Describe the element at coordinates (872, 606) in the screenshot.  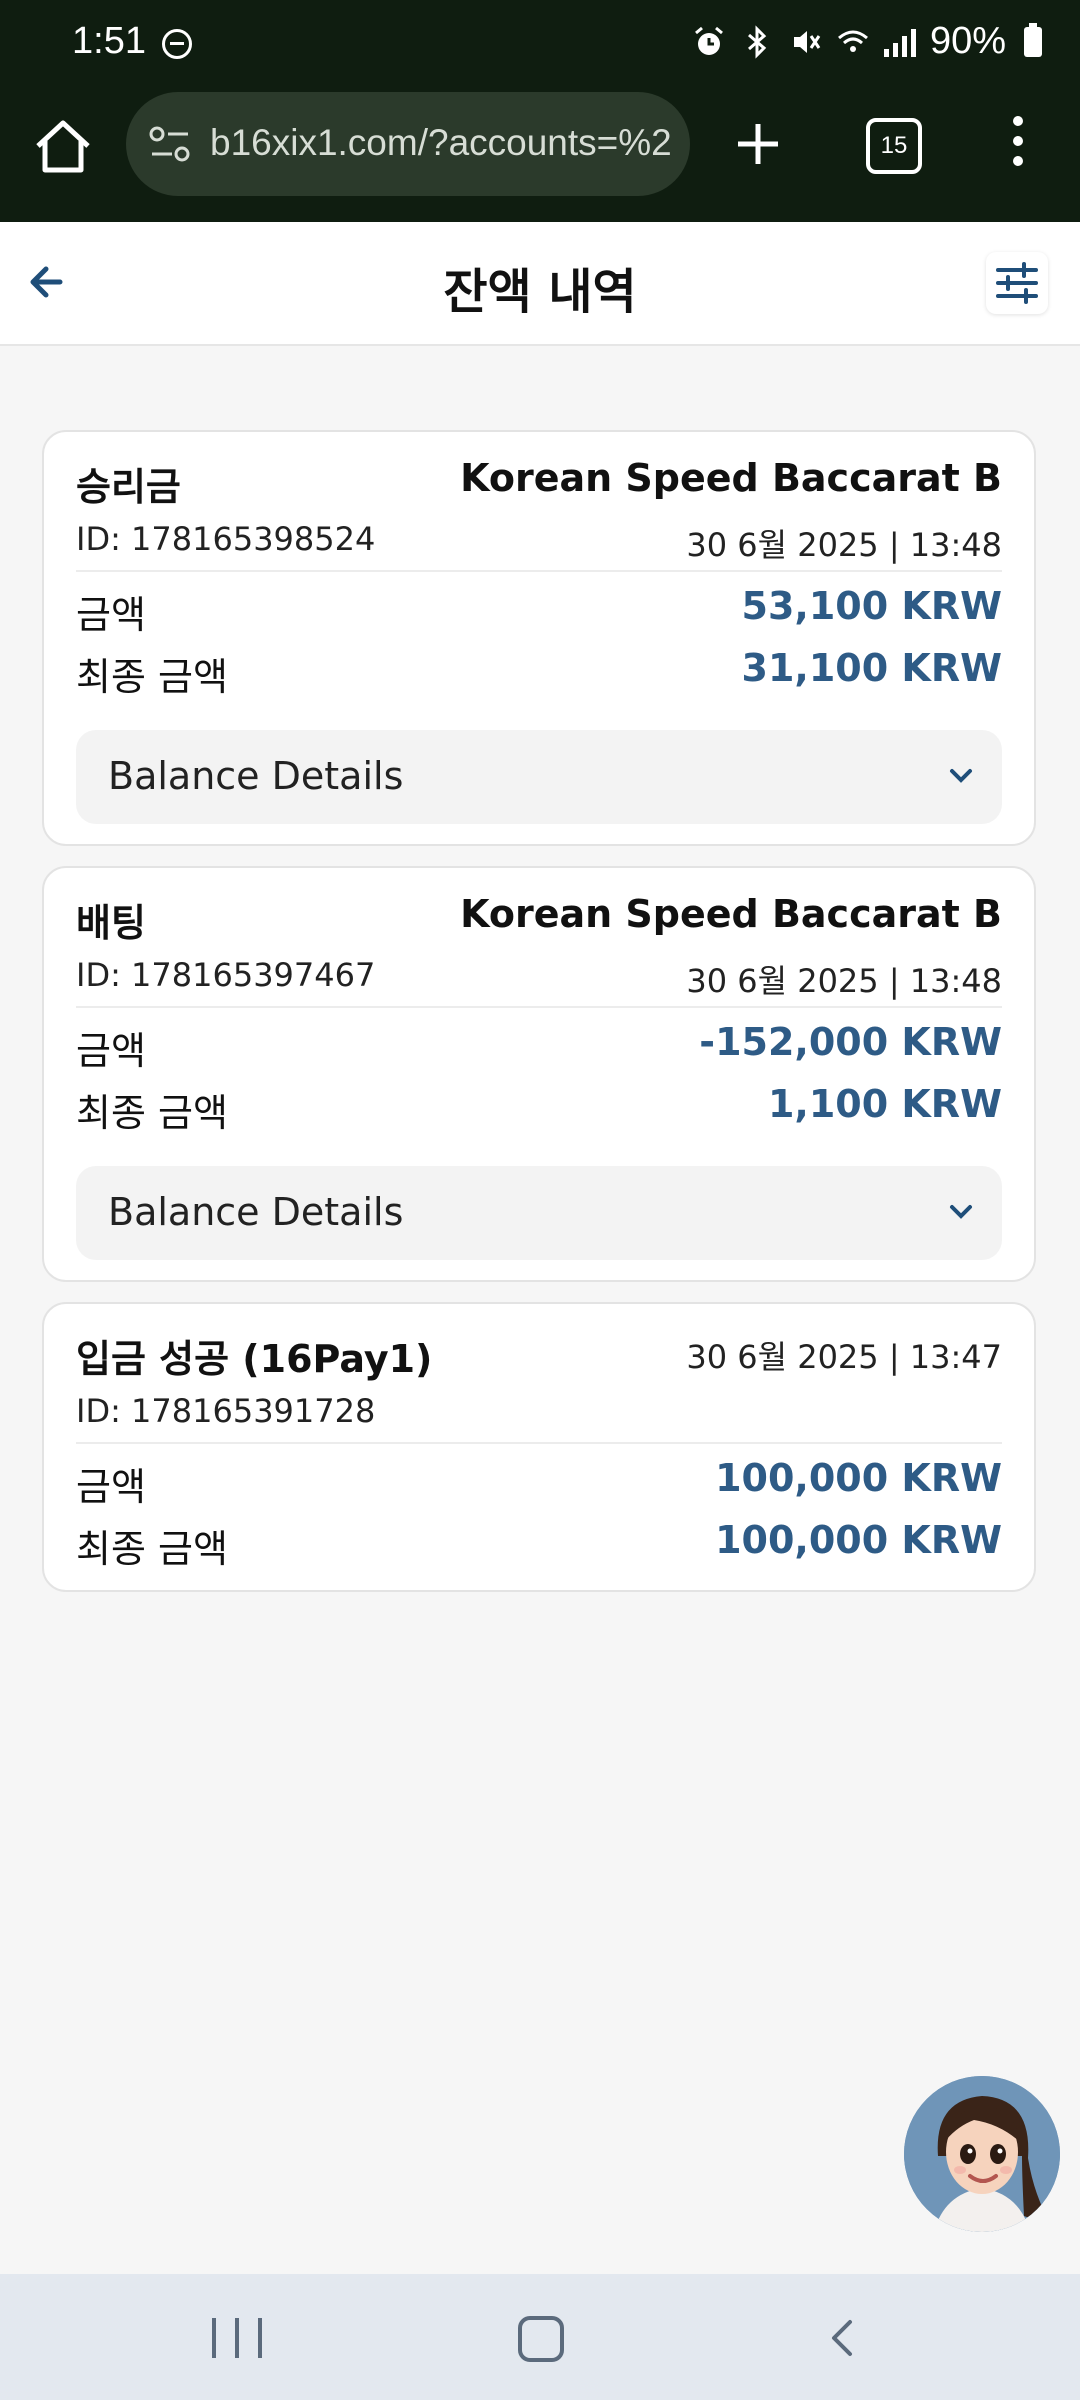
I see `amount-value: 53,100 KRW` at that location.